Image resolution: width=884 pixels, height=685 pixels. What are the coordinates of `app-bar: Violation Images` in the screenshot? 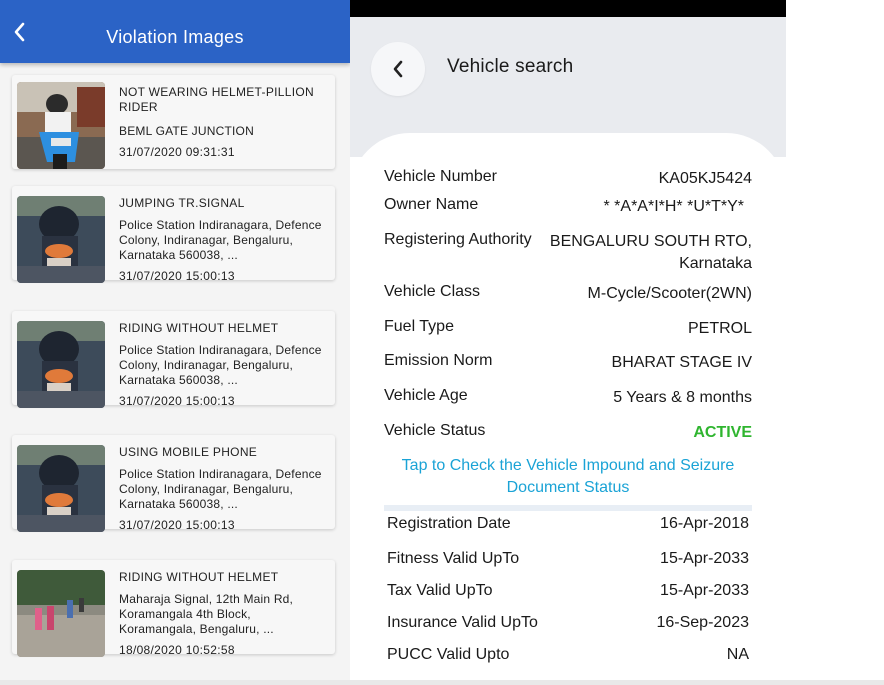 It's located at (175, 31).